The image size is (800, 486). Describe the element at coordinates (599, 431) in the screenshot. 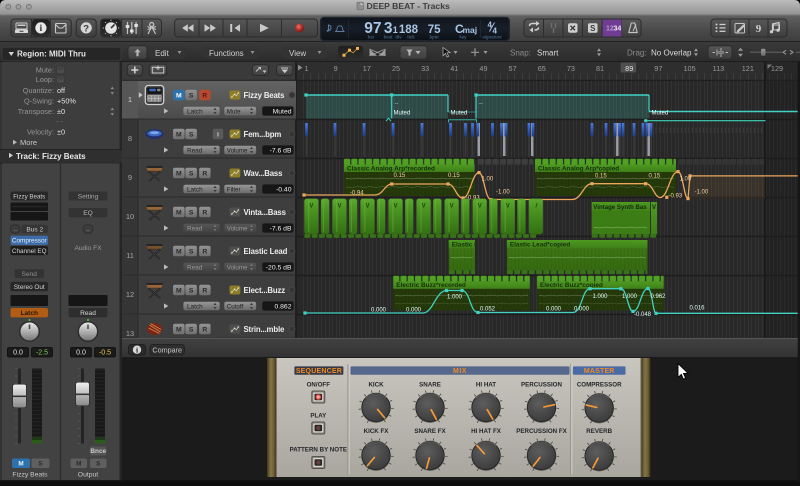

I see `svg-text: REVERB` at that location.